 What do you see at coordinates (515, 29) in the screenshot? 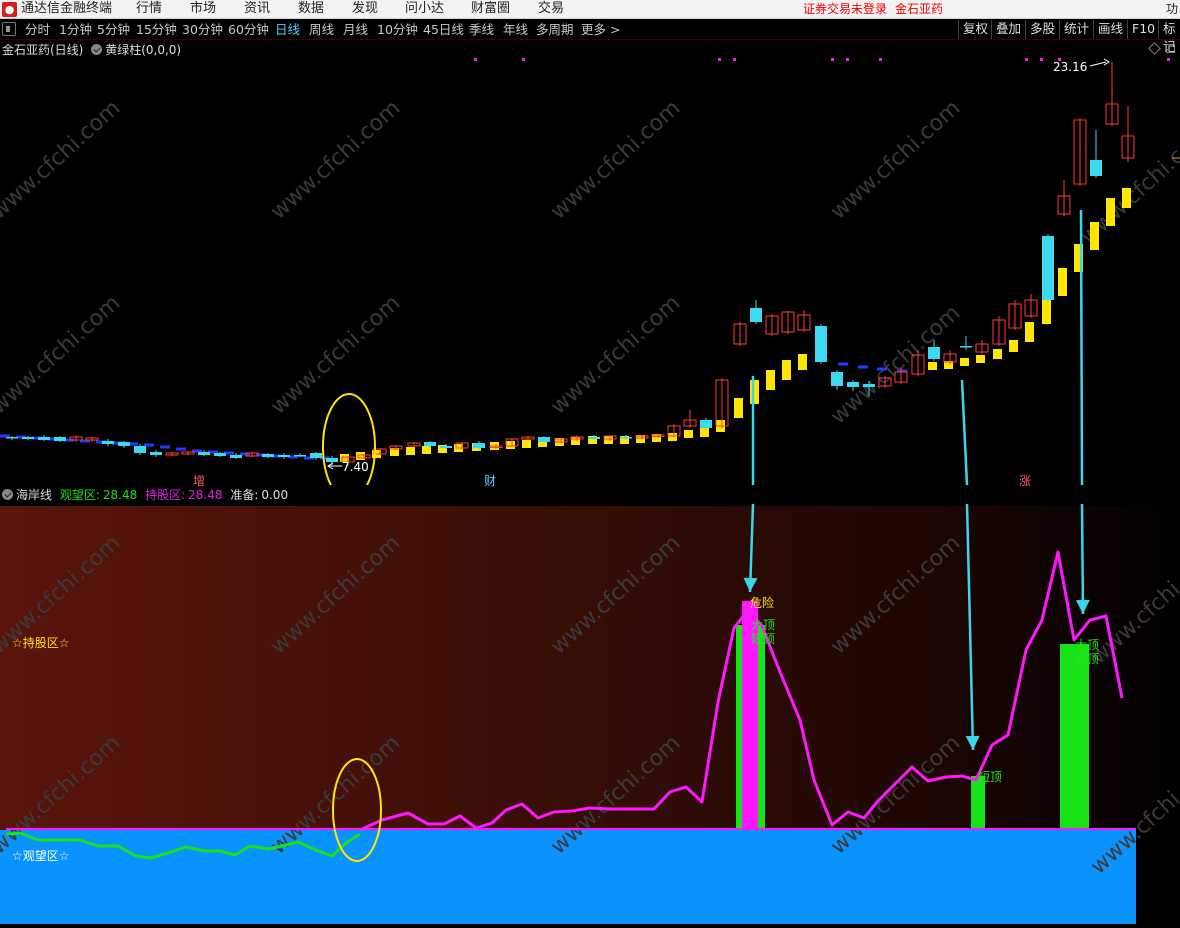
I see `period-button: 年线` at bounding box center [515, 29].